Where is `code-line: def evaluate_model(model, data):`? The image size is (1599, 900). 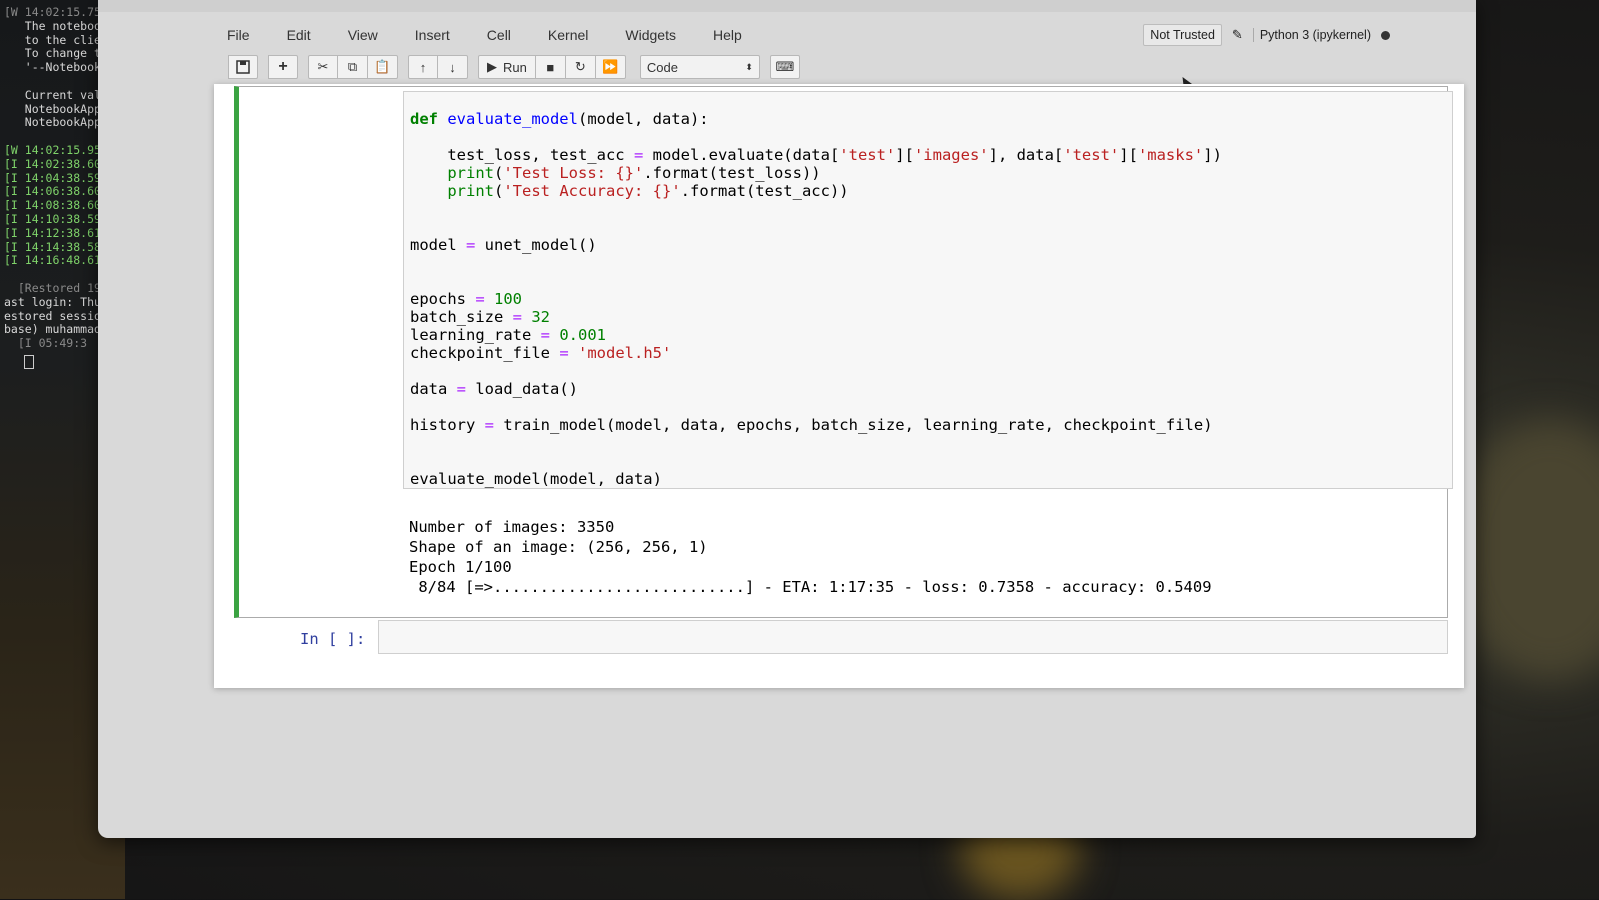 code-line: def evaluate_model(model, data): is located at coordinates (816, 119).